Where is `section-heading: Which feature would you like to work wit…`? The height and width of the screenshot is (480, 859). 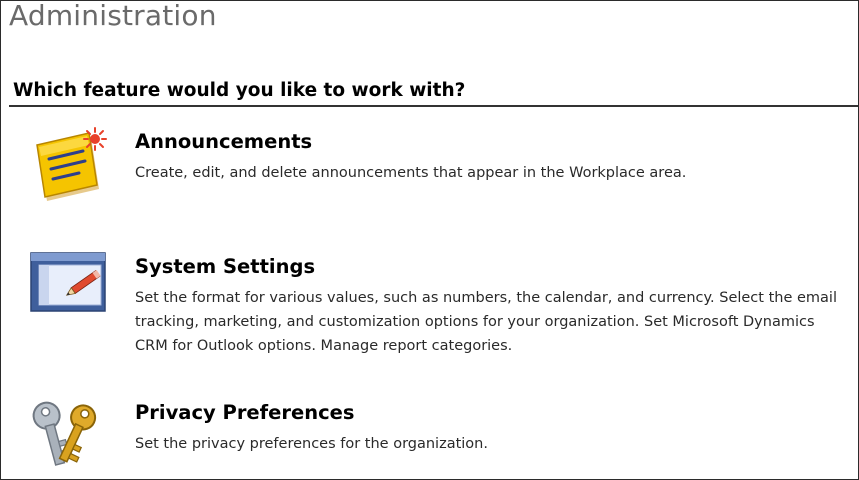 section-heading: Which feature would you like to work wit… is located at coordinates (239, 90).